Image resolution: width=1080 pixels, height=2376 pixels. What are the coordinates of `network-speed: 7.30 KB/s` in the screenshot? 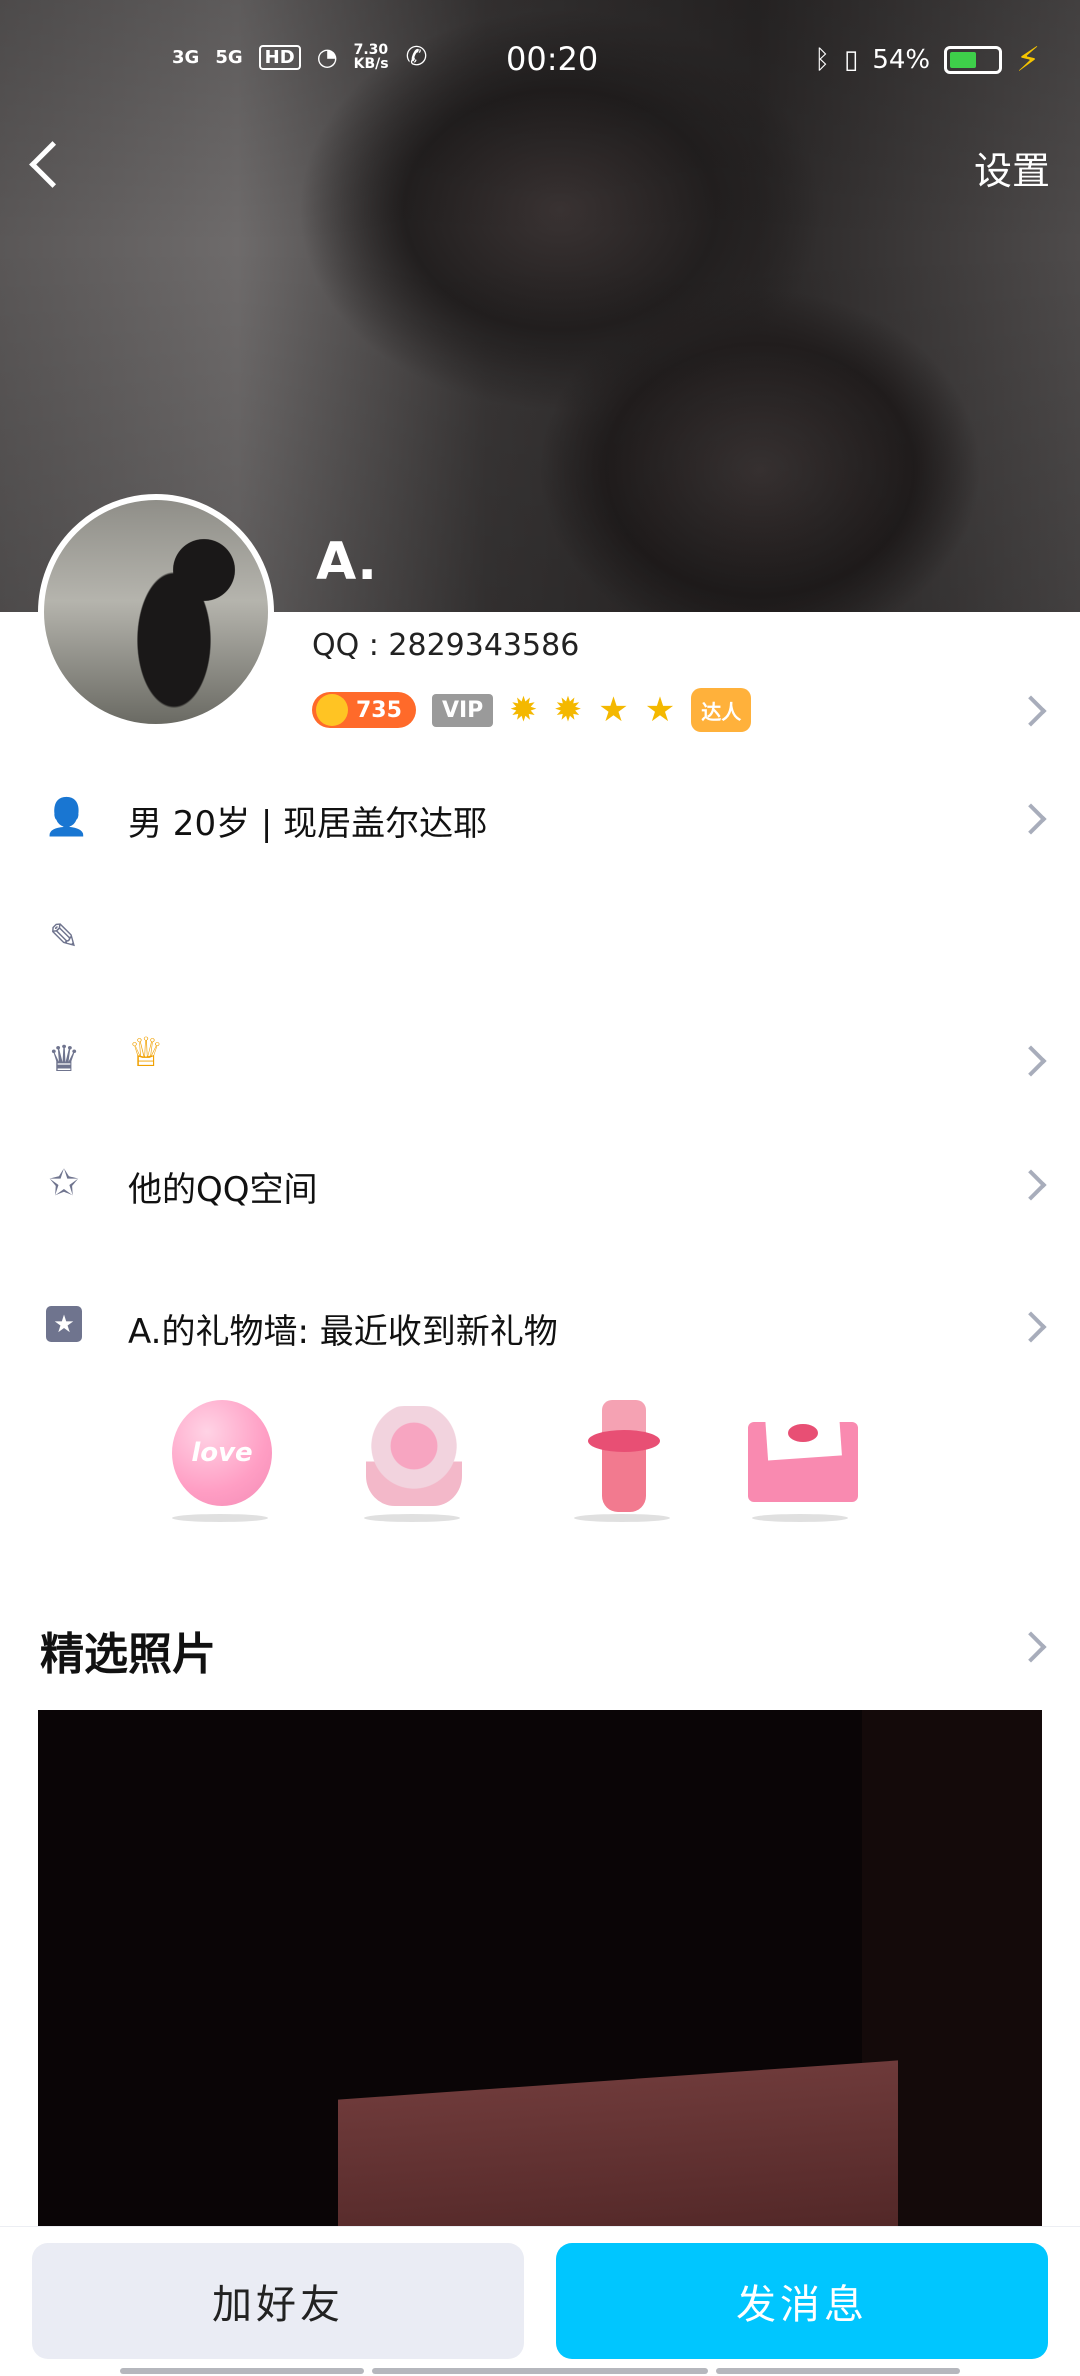 It's located at (371, 57).